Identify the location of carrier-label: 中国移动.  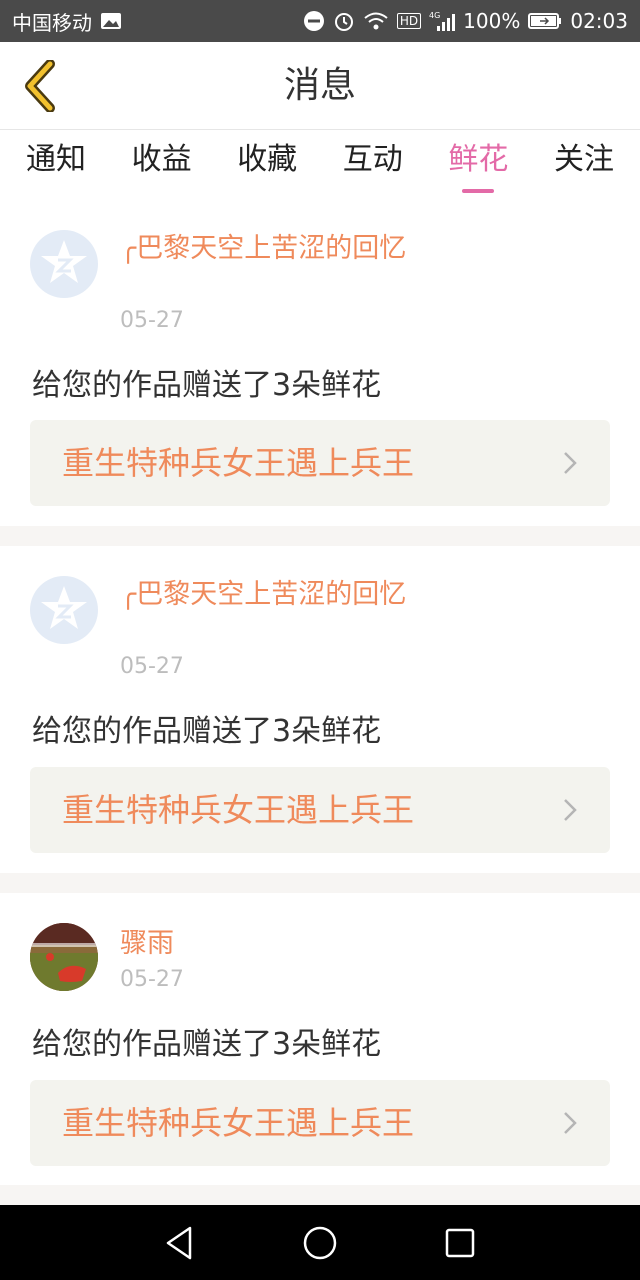
(52, 22).